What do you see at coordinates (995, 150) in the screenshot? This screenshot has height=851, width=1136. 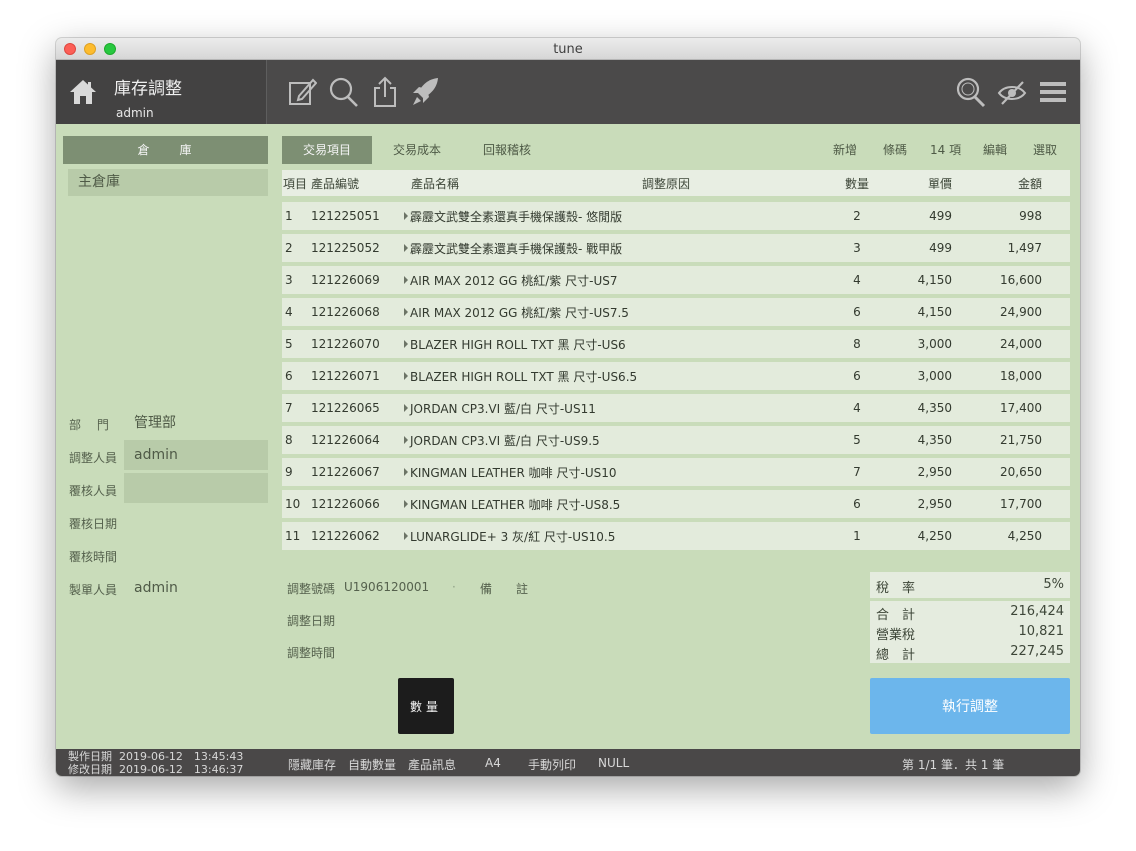 I see `edit-button: 編輯` at bounding box center [995, 150].